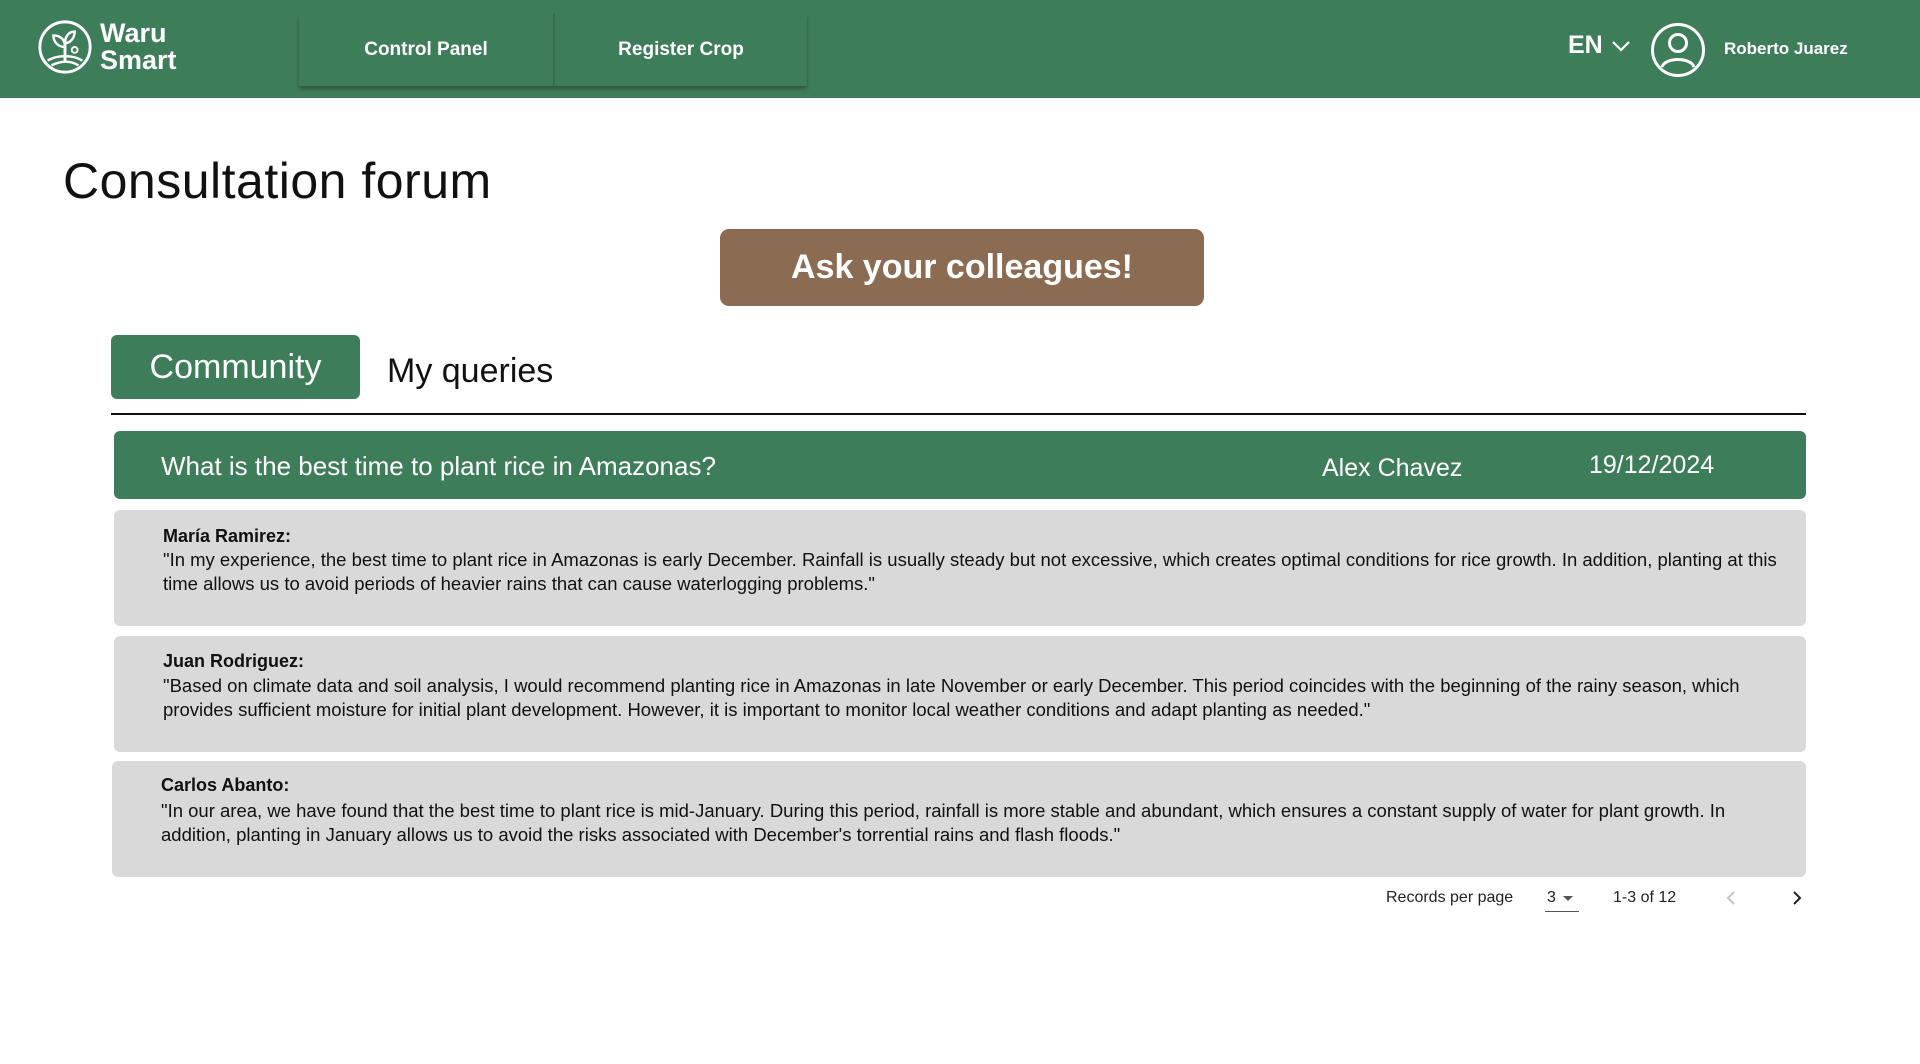  What do you see at coordinates (138, 60) in the screenshot?
I see `logo-line-2: Smart` at bounding box center [138, 60].